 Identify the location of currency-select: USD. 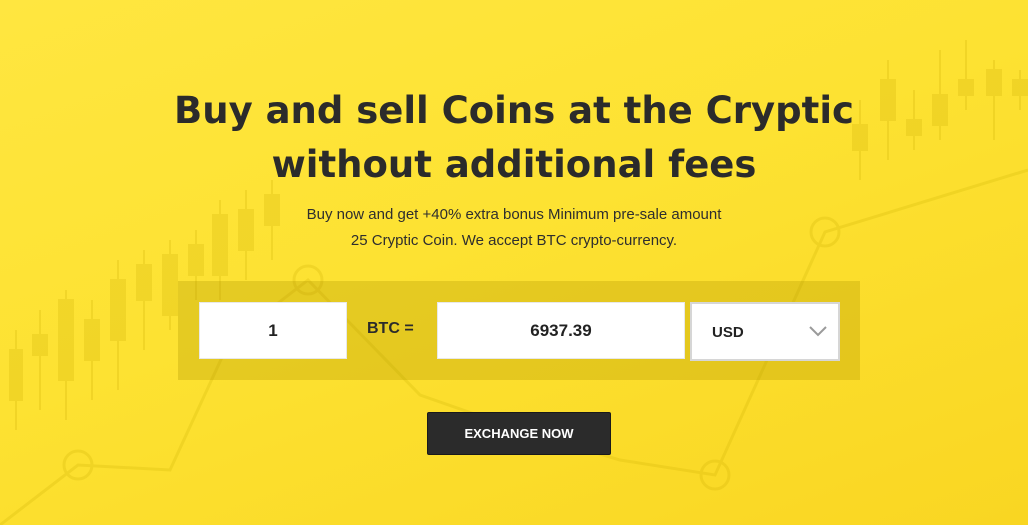
(765, 331).